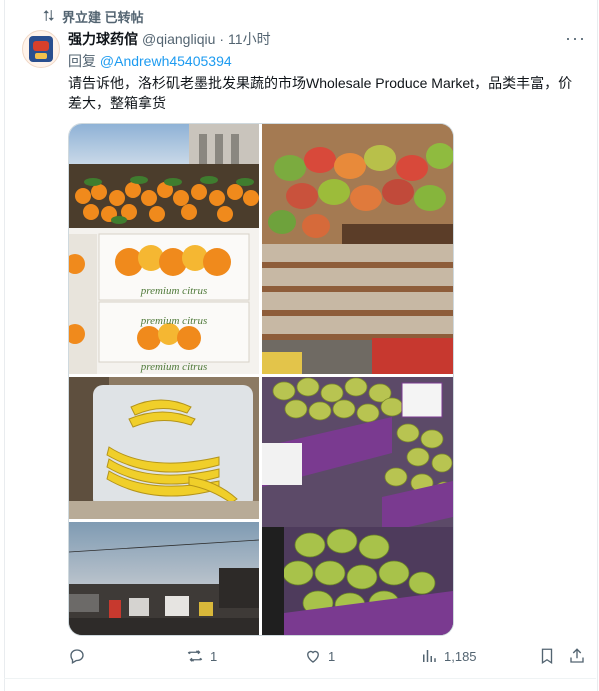  I want to click on more-options-icon: ···, so click(575, 38).